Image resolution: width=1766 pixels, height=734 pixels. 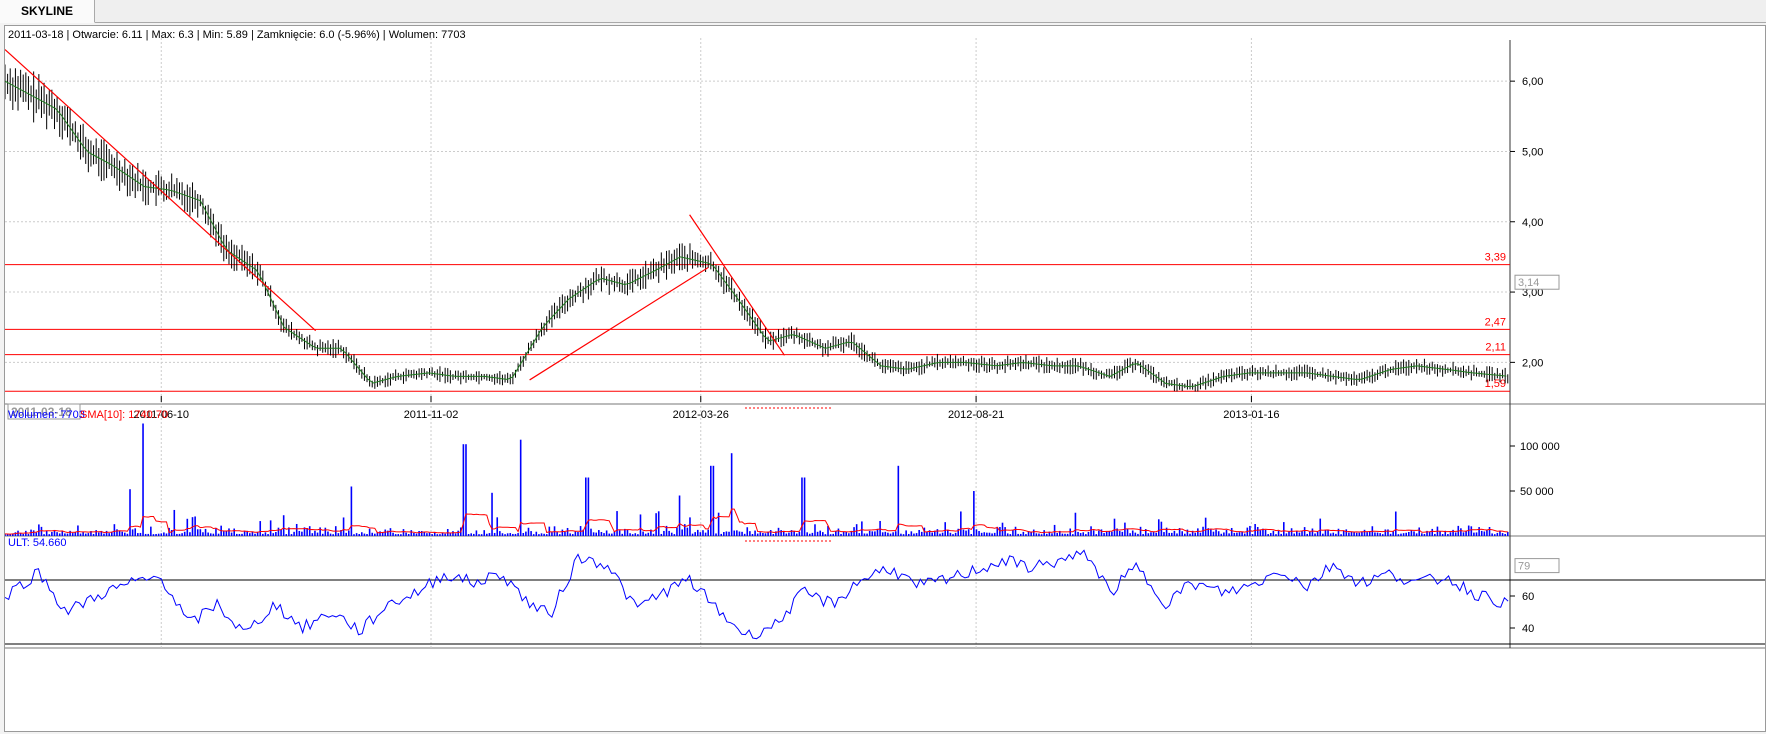 I want to click on volume-sma-line, so click(x=756, y=521).